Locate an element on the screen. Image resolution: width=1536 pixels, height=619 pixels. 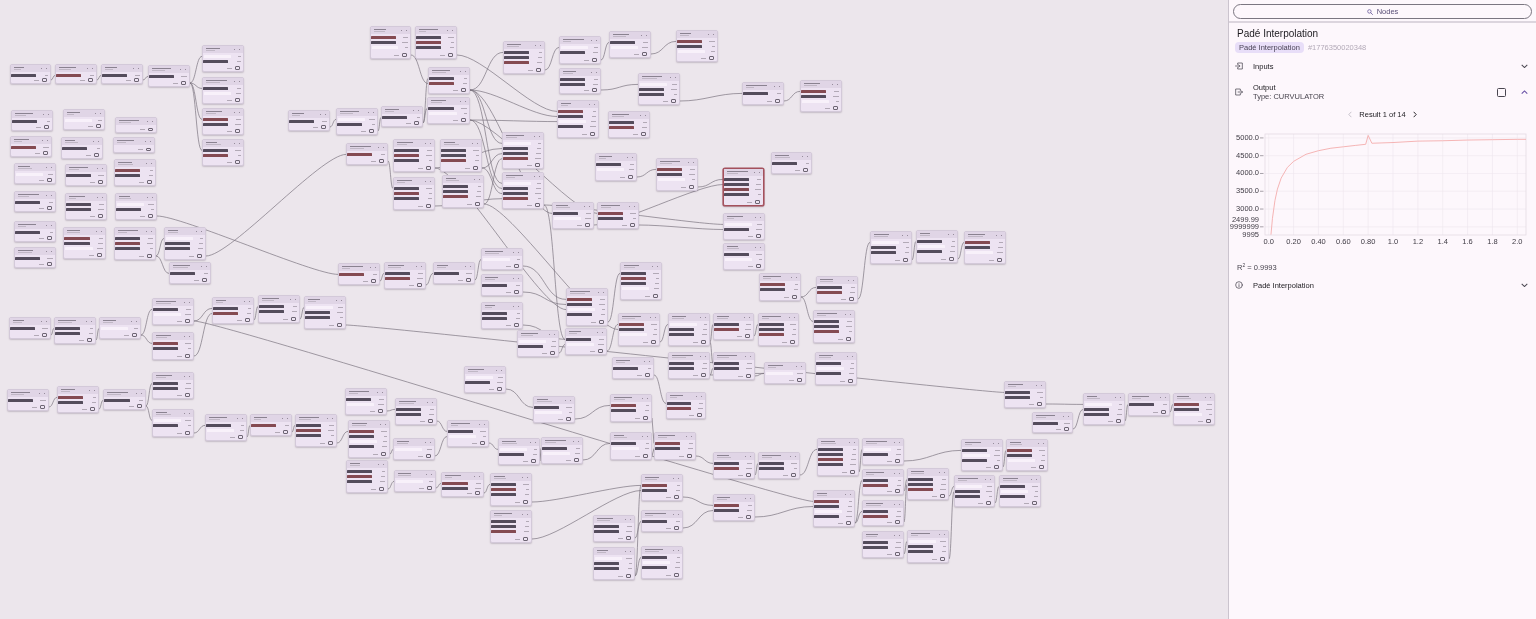
arrow-out-of-box-icon is located at coordinates (1239, 92).